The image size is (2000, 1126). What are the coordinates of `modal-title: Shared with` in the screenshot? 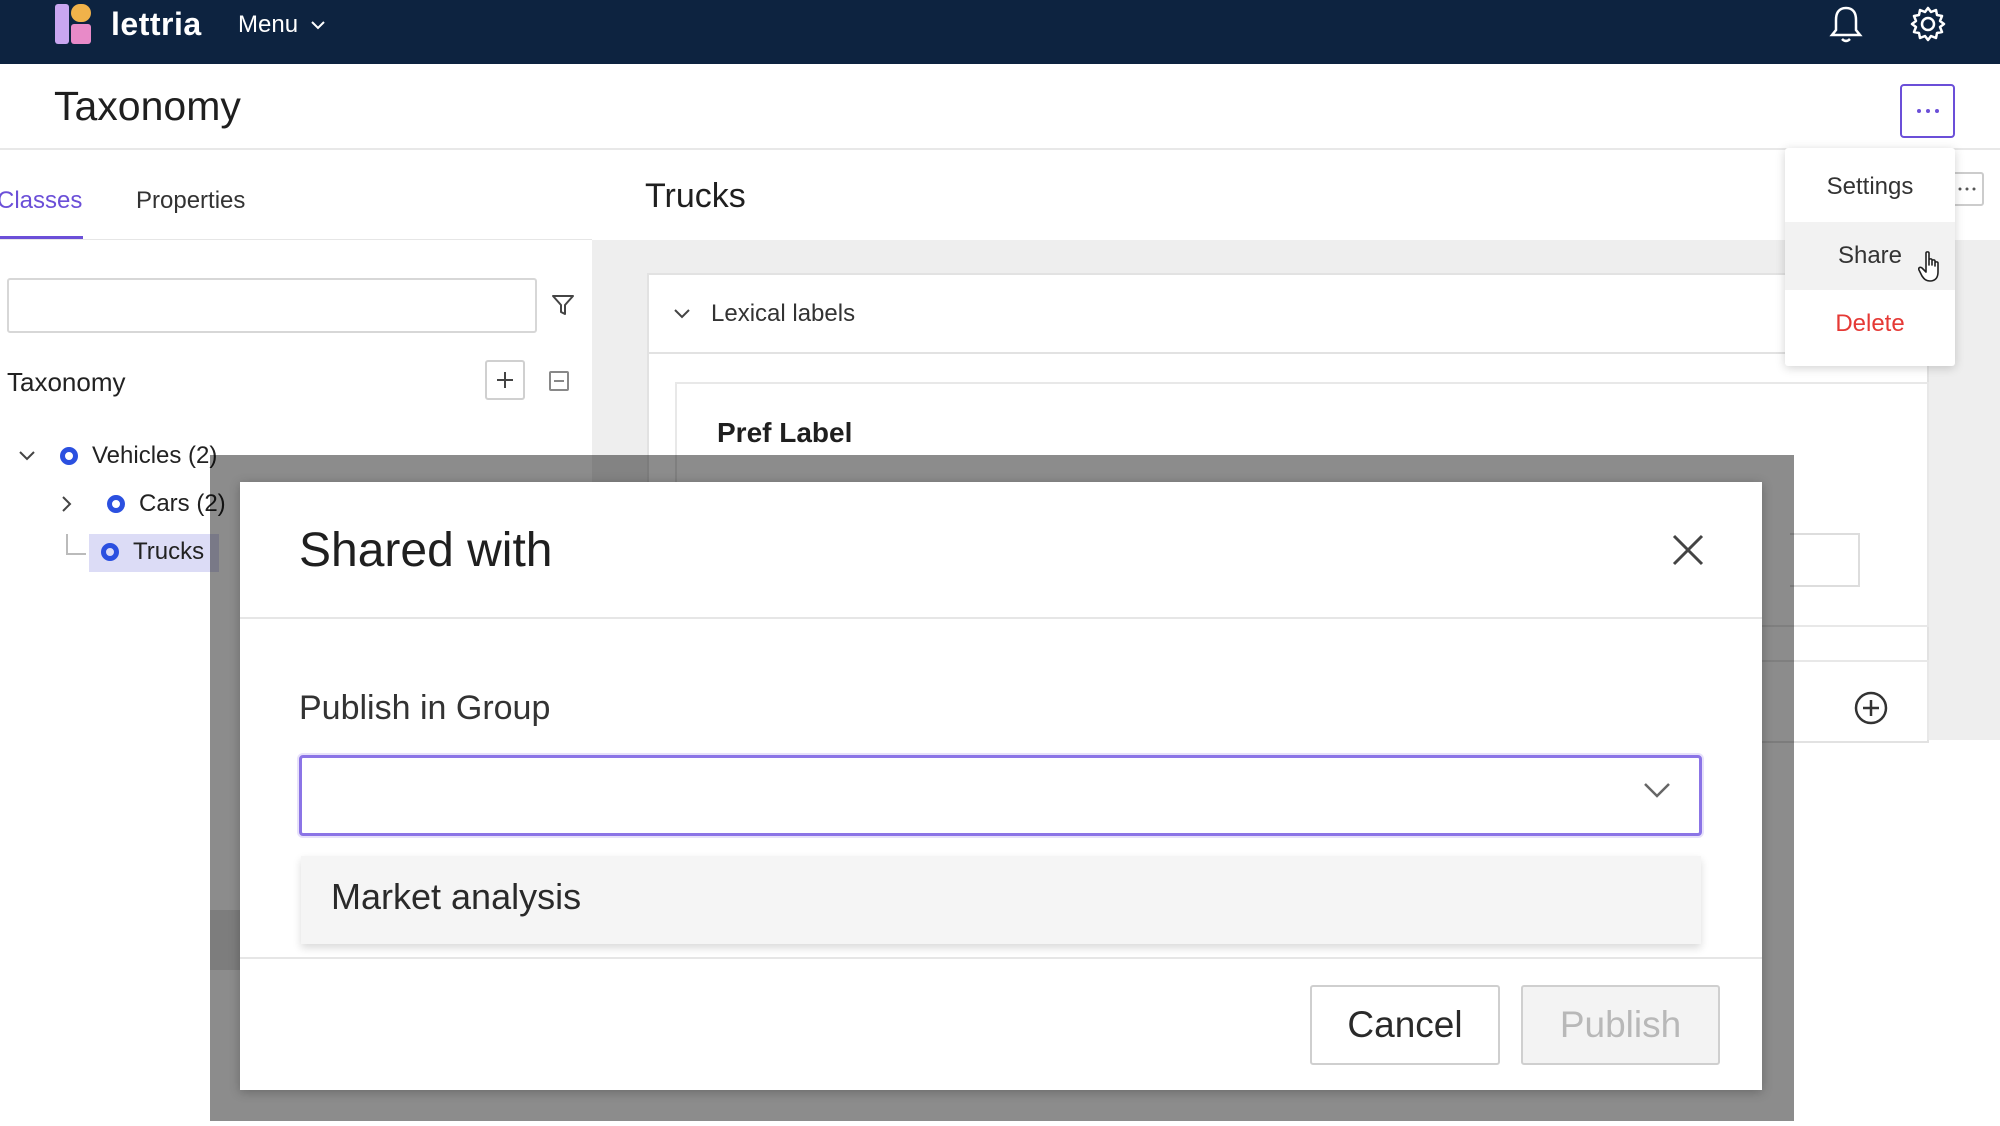 It's located at (426, 550).